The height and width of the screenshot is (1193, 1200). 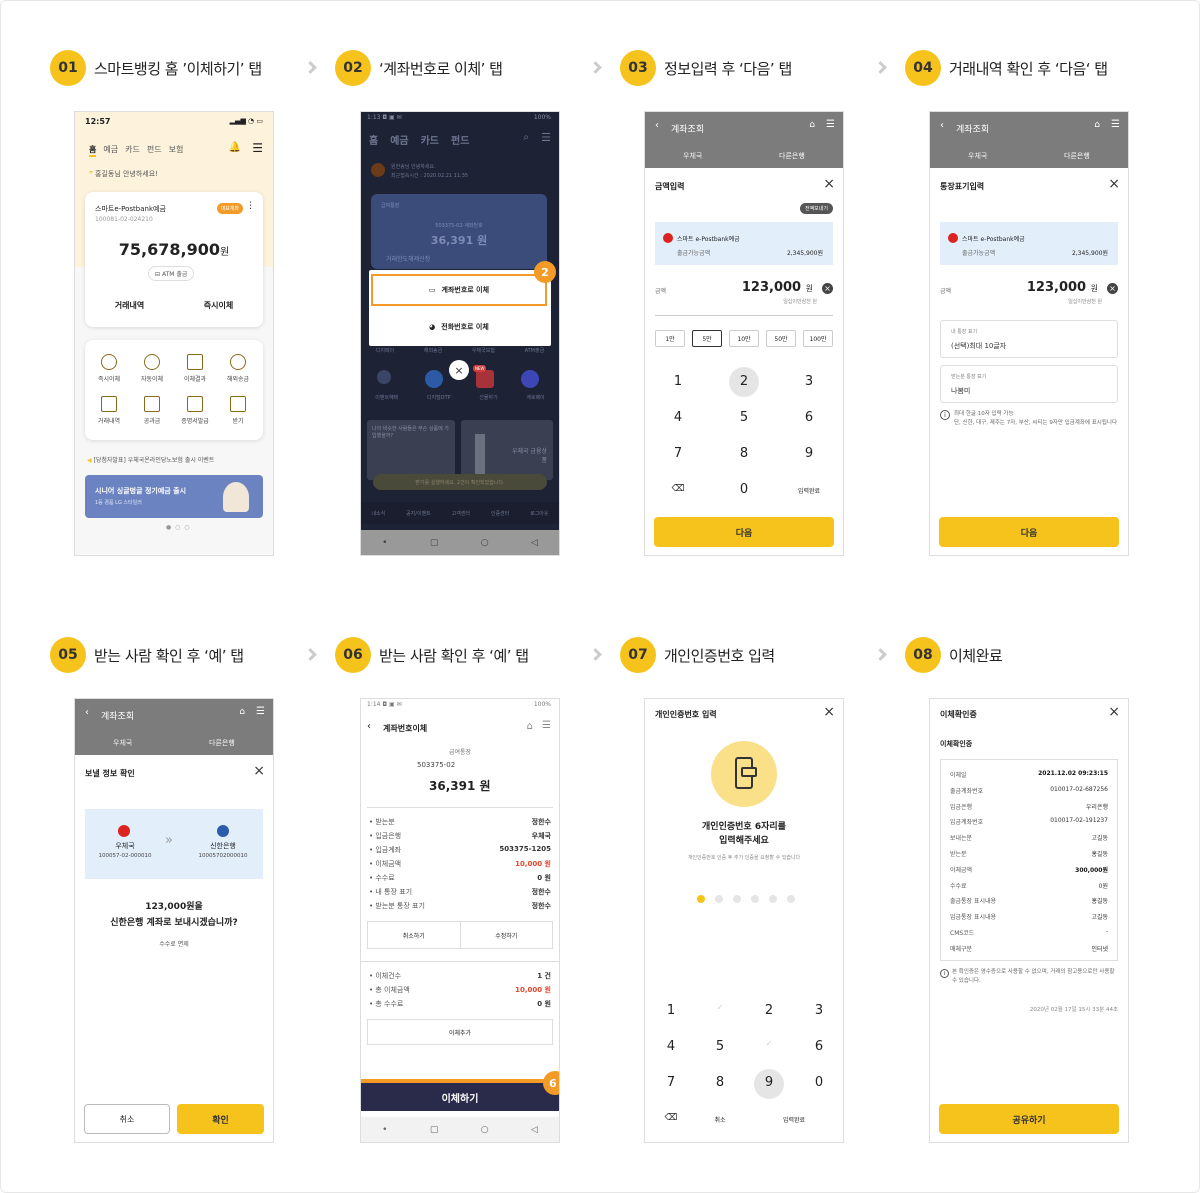 What do you see at coordinates (507, 450) in the screenshot?
I see `promo-banner-2: 우체국 금융상품` at bounding box center [507, 450].